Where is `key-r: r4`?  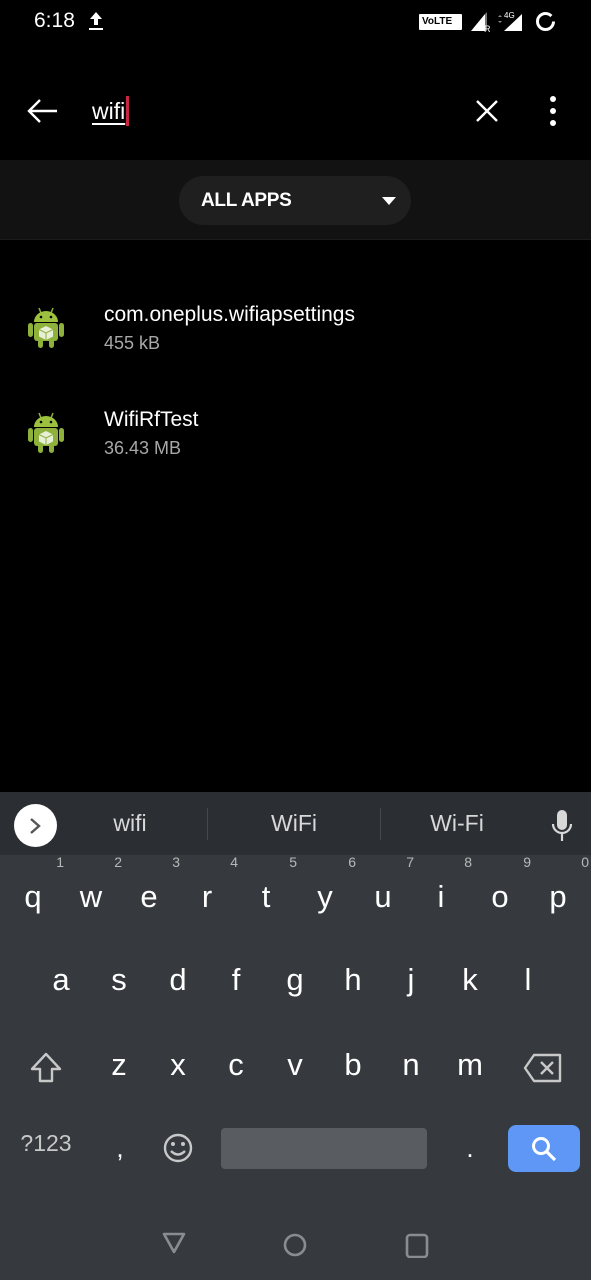 key-r: r4 is located at coordinates (210, 891).